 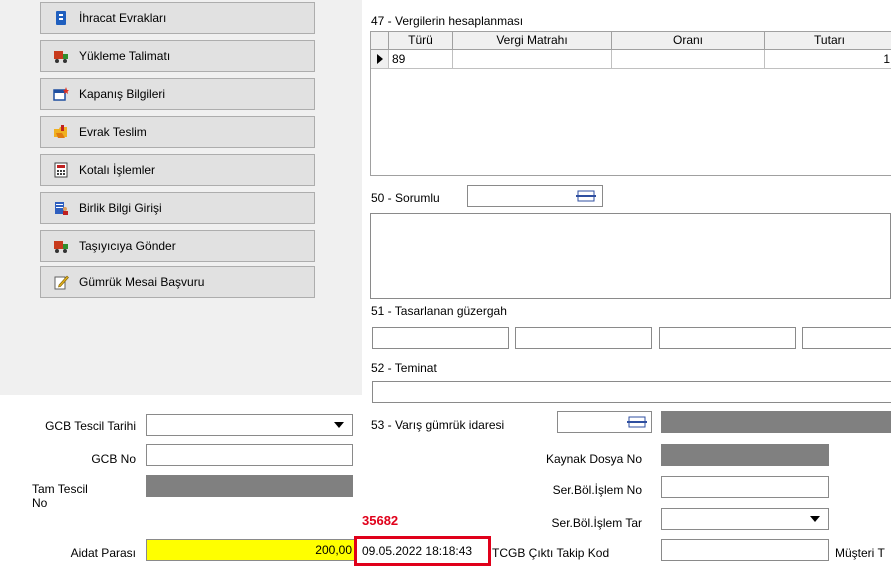 I want to click on yukleme-talimati-button: Yükleme Talimatı, so click(x=177, y=56).